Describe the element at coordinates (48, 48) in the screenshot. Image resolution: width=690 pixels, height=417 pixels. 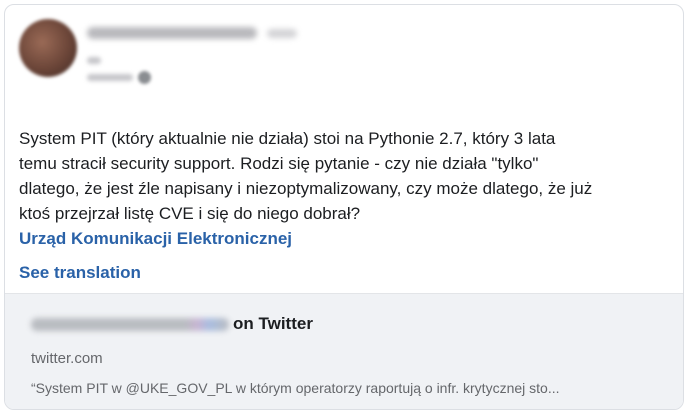
I see `author-avatar` at that location.